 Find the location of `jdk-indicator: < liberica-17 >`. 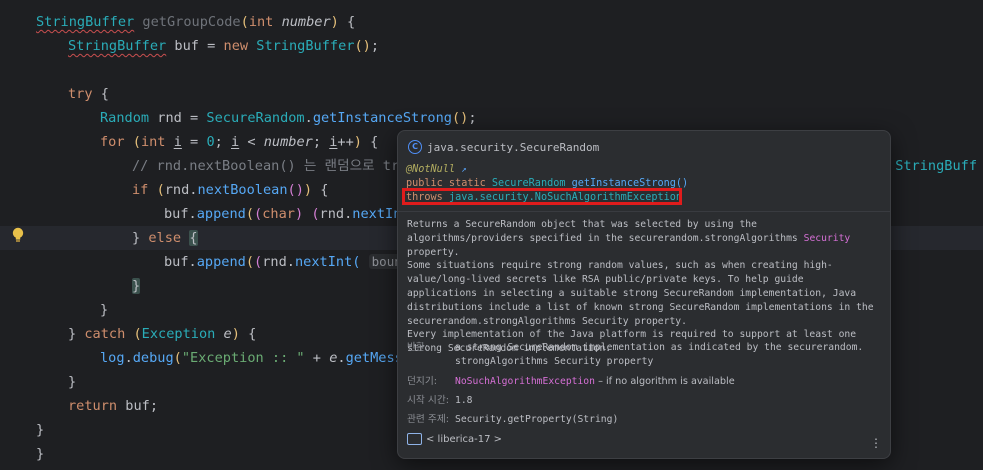

jdk-indicator: < liberica-17 > is located at coordinates (454, 439).